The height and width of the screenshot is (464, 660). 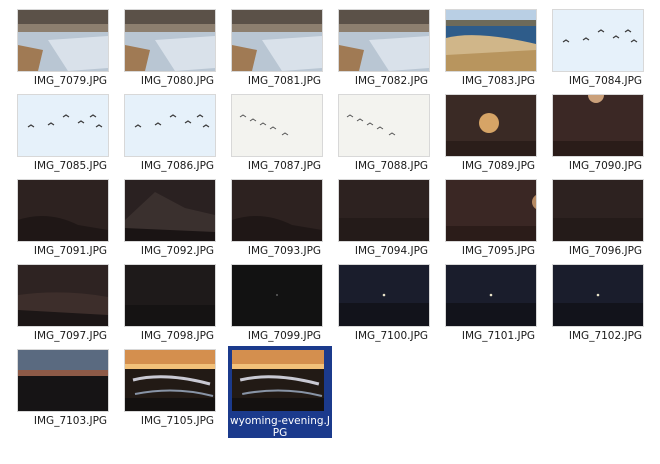 What do you see at coordinates (498, 251) in the screenshot?
I see `file-name-label: IMG_7095.JPG` at bounding box center [498, 251].